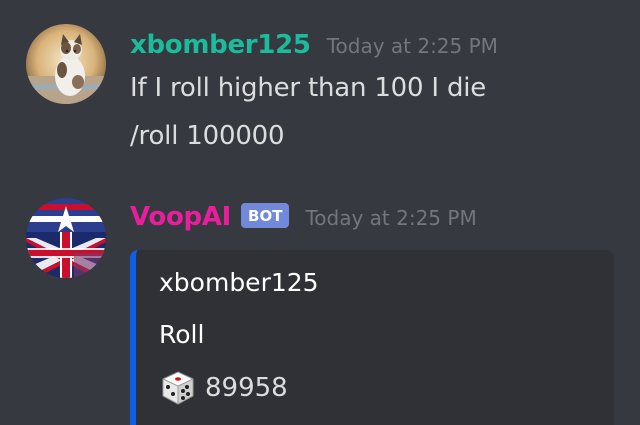 The image size is (640, 425). I want to click on embed-field-name: Roll, so click(182, 334).